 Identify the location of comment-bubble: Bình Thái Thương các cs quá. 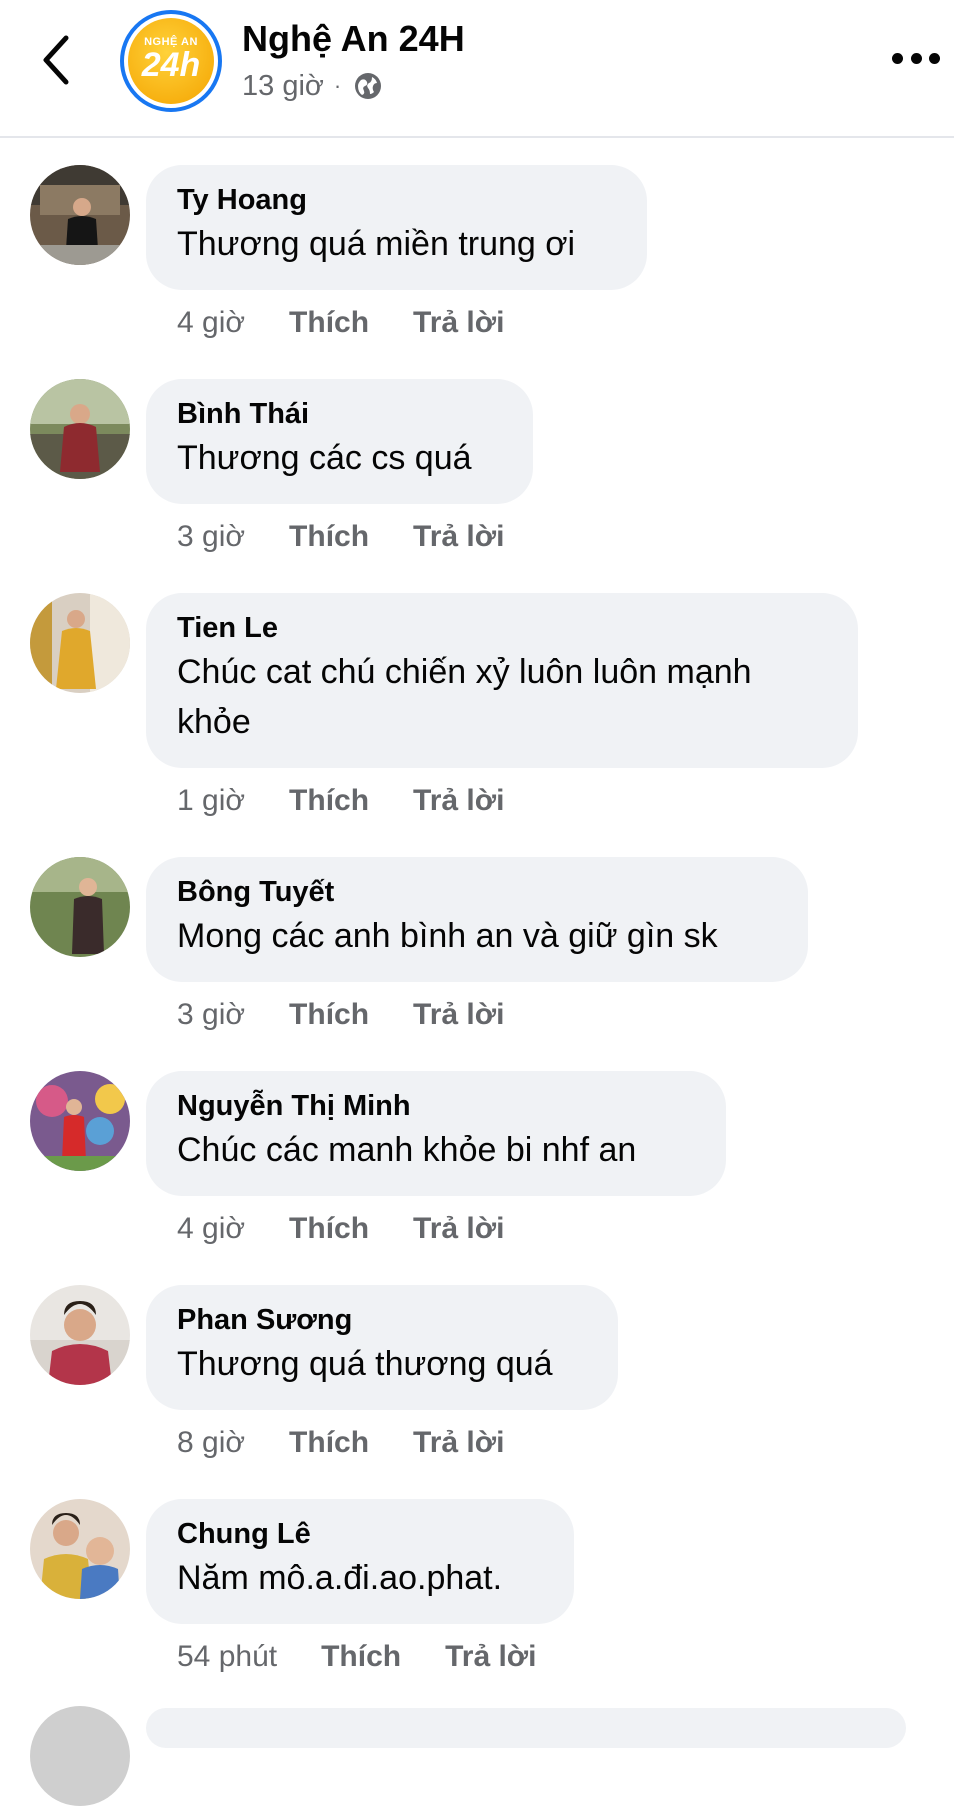
(339, 441).